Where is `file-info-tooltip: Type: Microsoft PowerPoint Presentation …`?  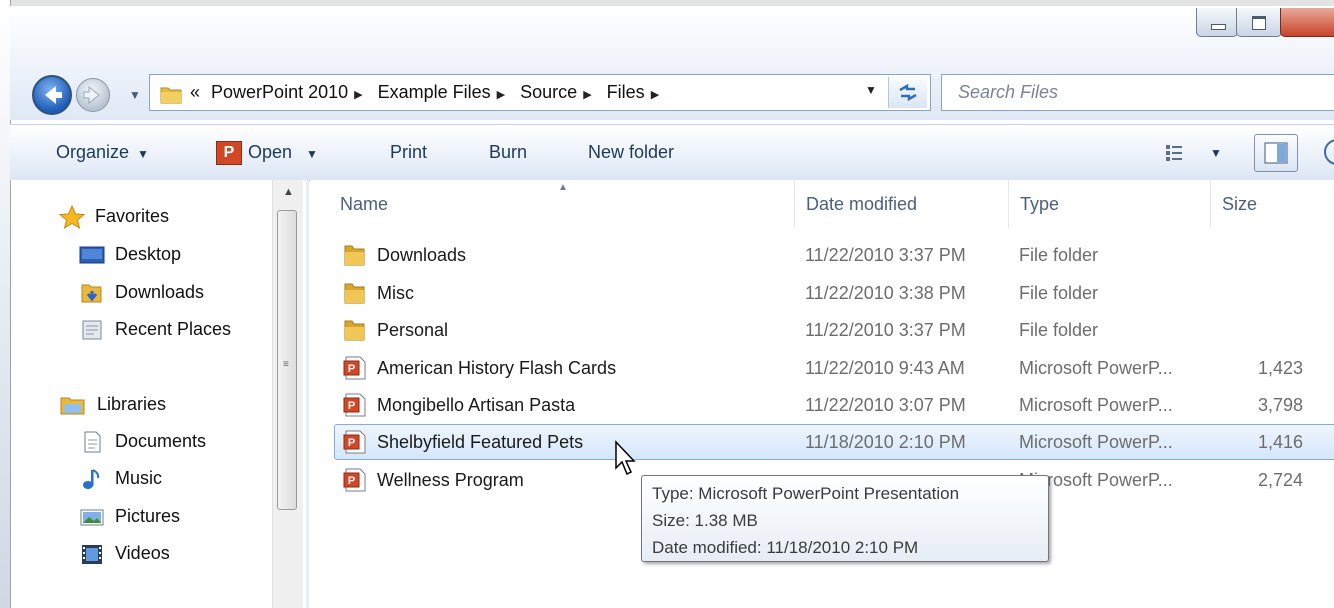 file-info-tooltip: Type: Microsoft PowerPoint Presentation … is located at coordinates (845, 518).